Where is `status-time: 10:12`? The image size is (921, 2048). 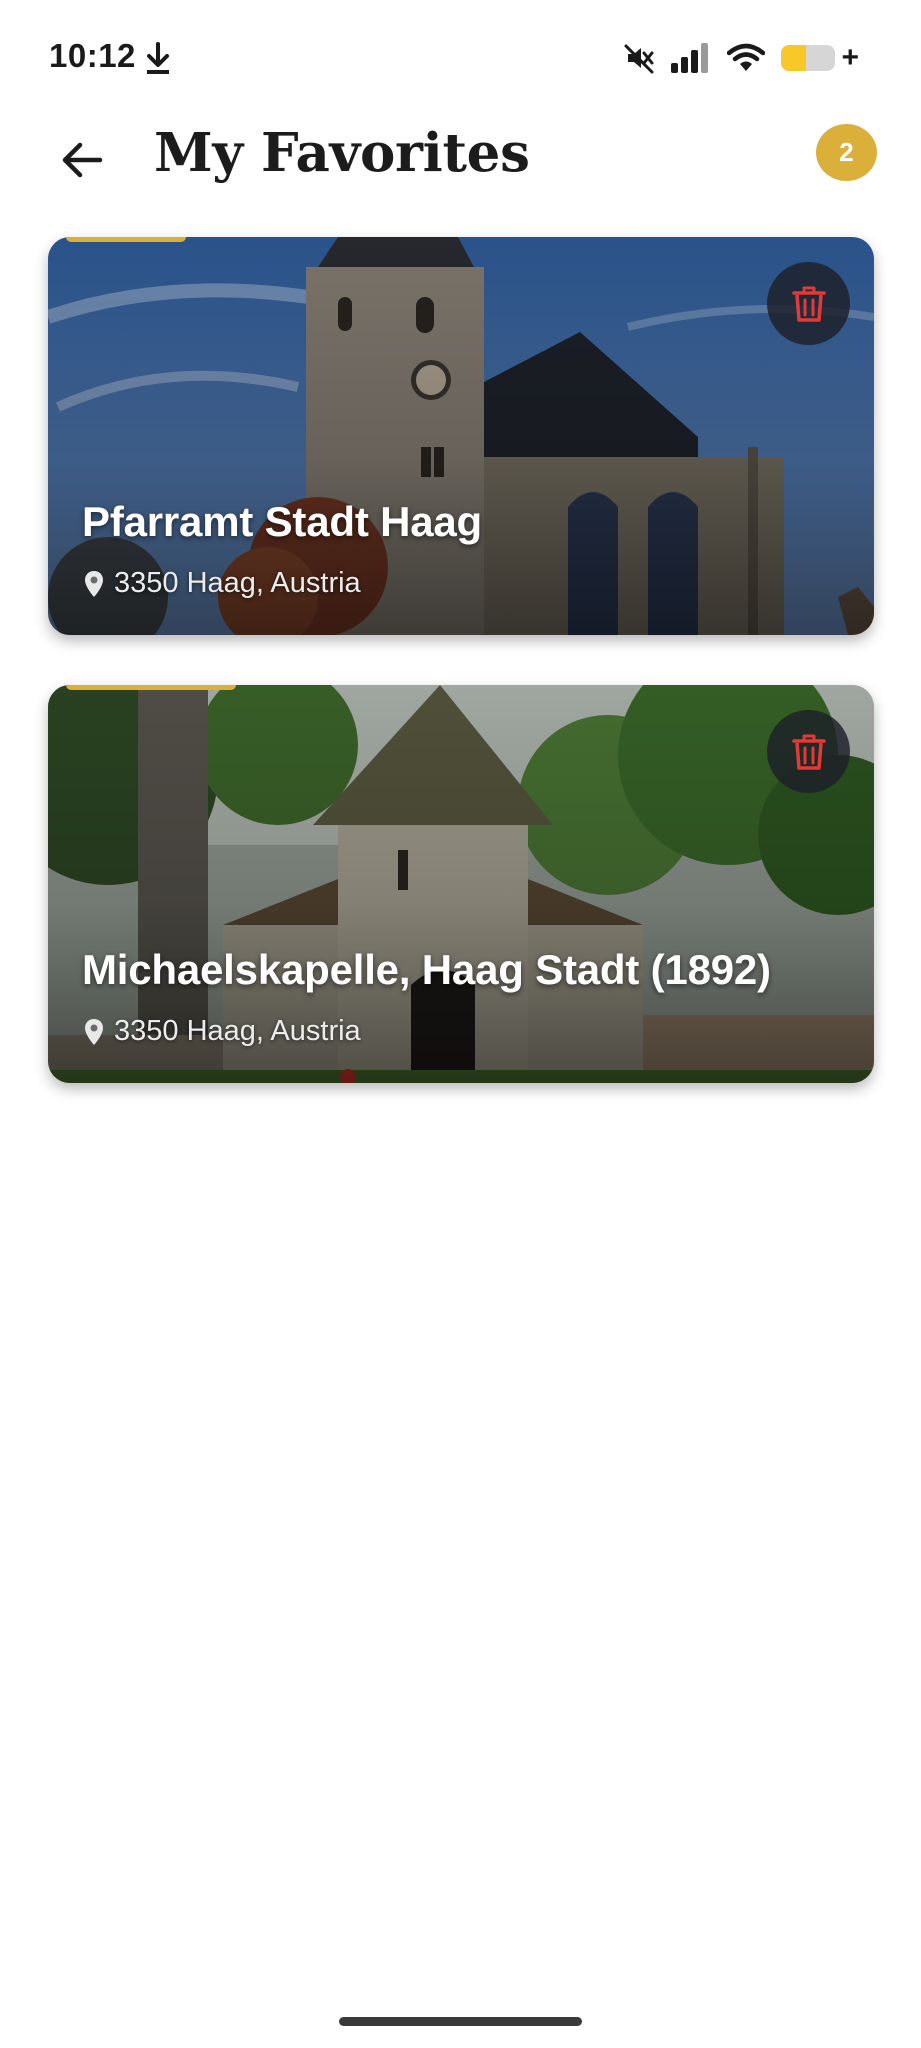
status-time: 10:12 is located at coordinates (92, 55).